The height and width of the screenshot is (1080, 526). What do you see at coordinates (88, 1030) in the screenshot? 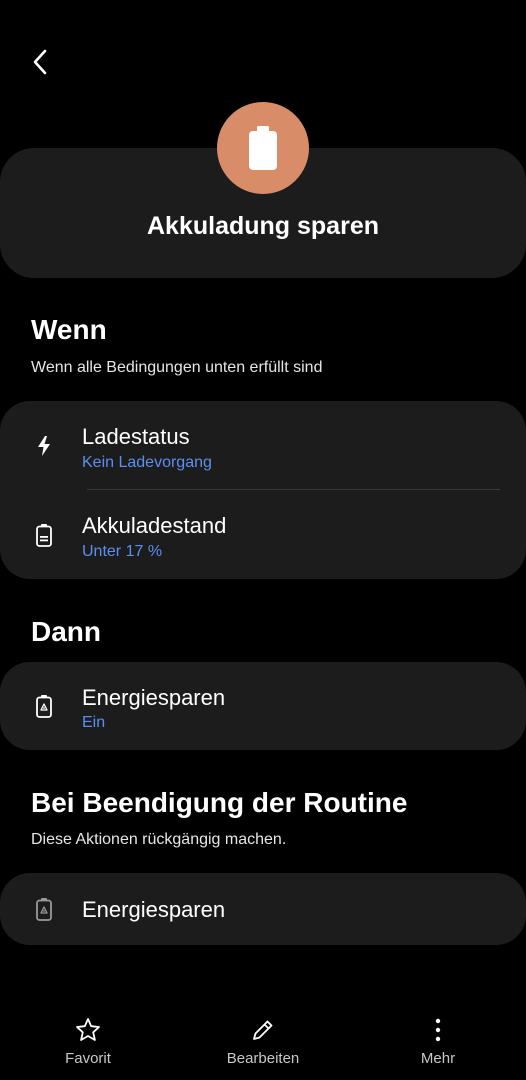
I see `star-icon` at bounding box center [88, 1030].